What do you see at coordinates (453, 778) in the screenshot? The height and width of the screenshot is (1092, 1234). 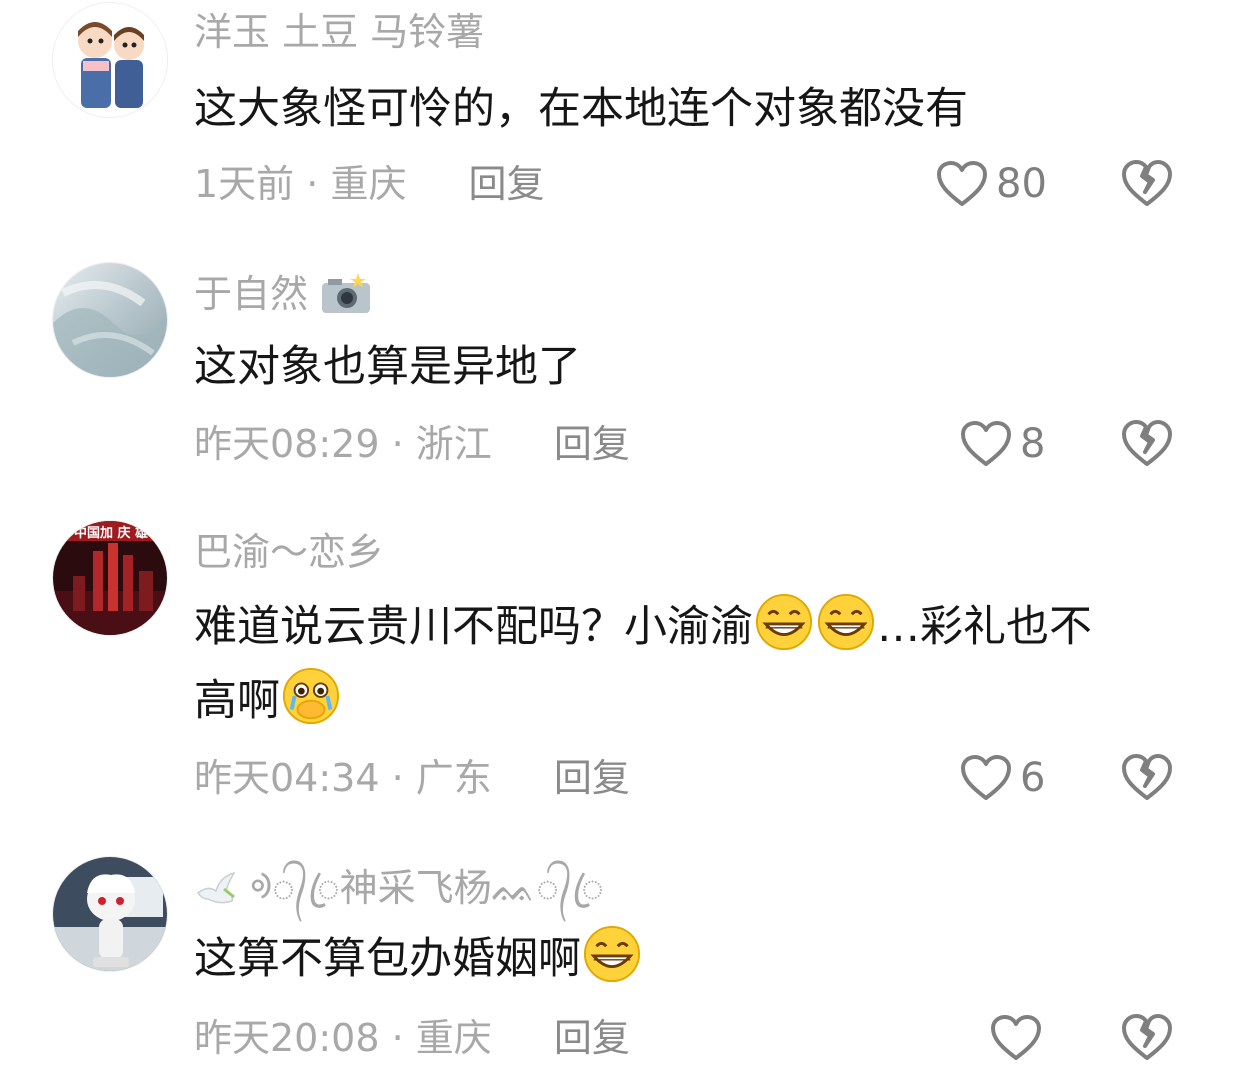 I see `comment-location: 广东` at bounding box center [453, 778].